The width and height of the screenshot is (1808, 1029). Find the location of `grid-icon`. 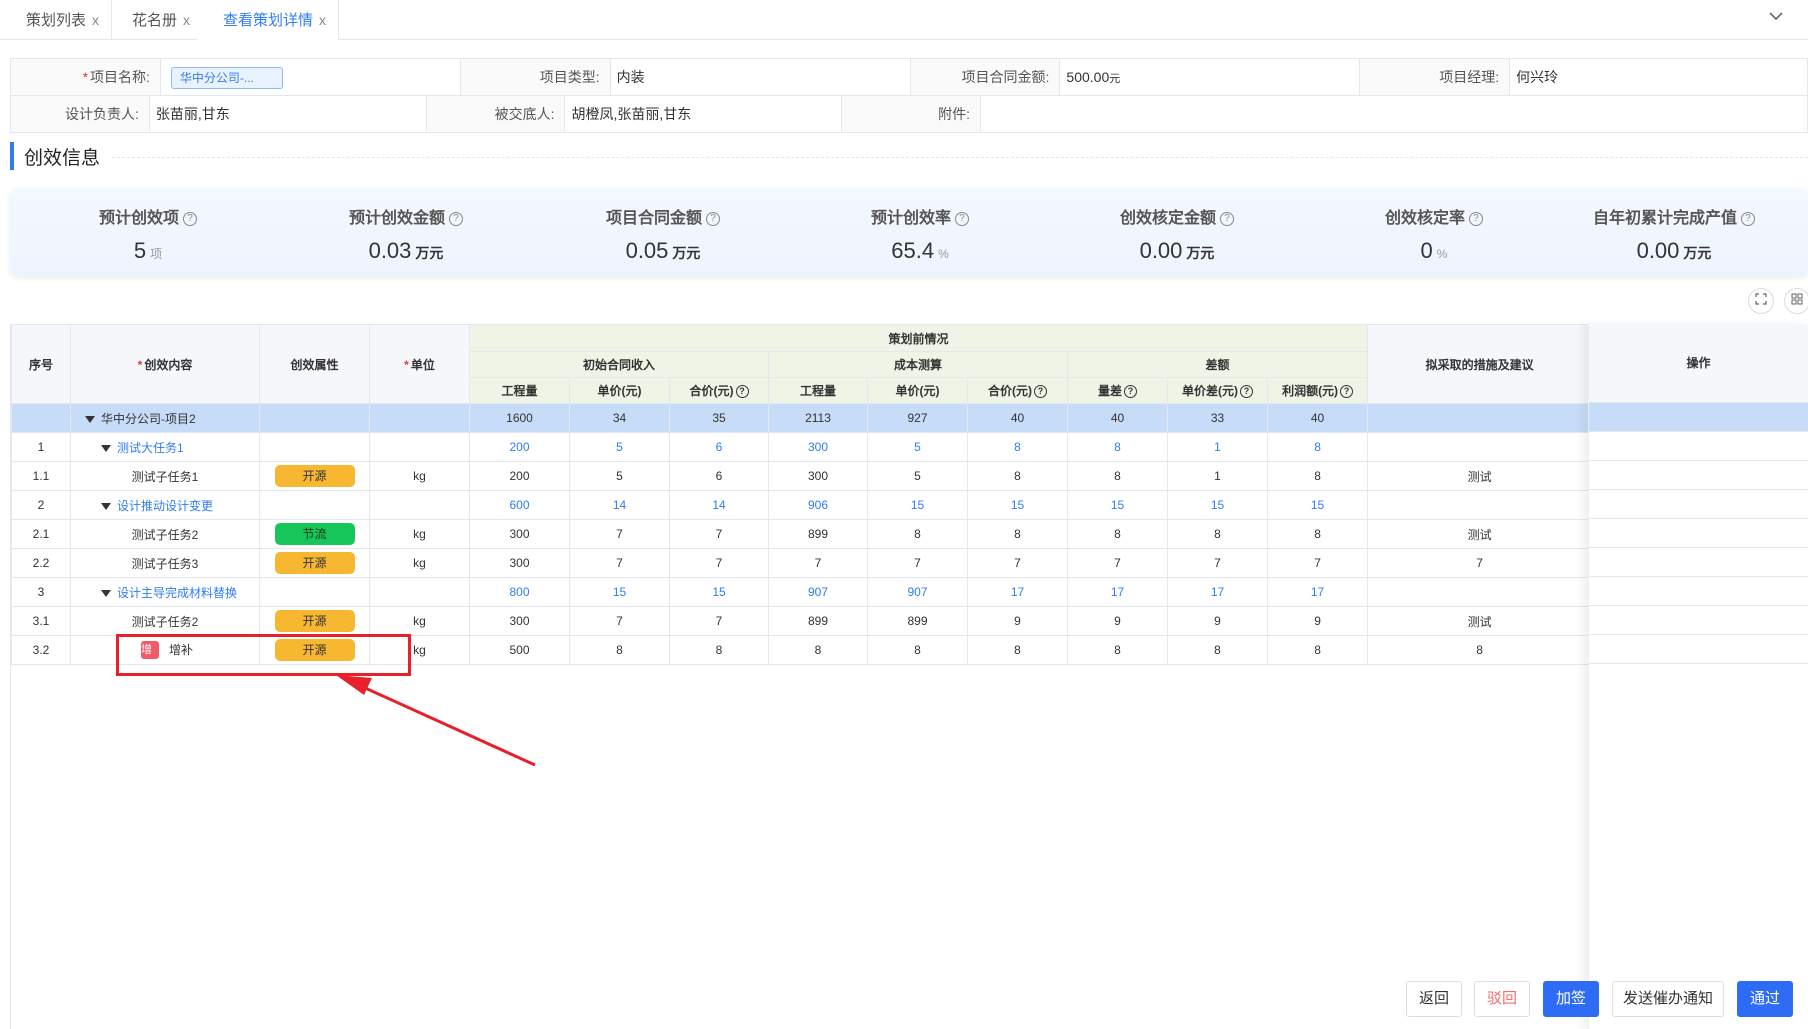

grid-icon is located at coordinates (1796, 301).